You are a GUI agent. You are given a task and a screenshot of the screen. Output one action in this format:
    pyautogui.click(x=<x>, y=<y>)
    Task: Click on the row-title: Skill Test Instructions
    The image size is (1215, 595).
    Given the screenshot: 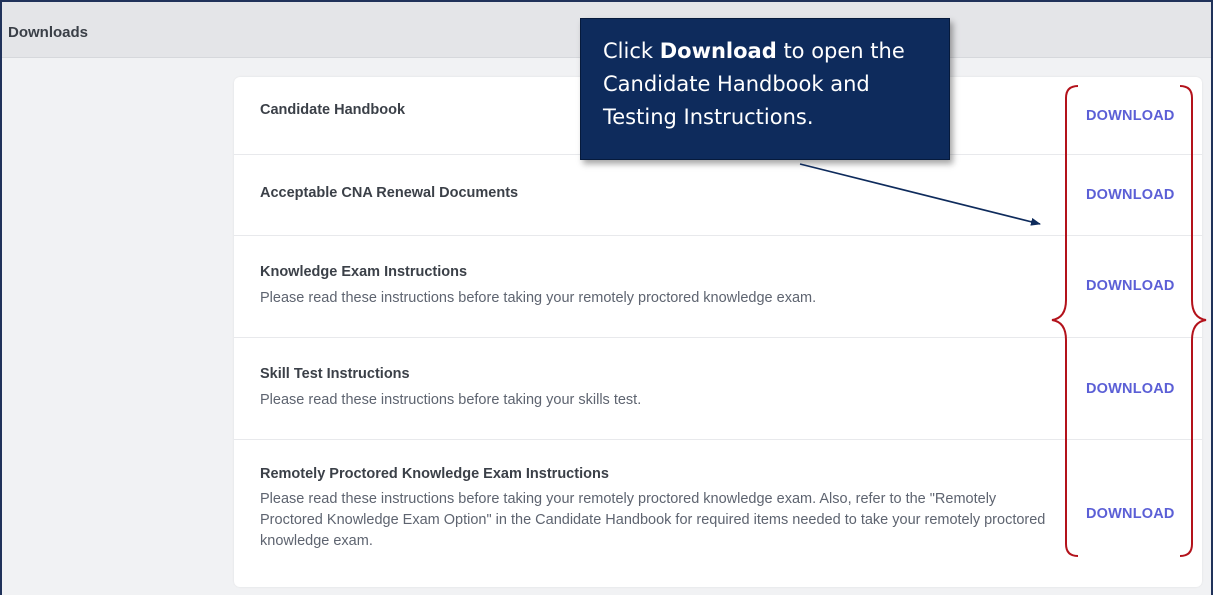 What is the action you would take?
    pyautogui.click(x=335, y=374)
    